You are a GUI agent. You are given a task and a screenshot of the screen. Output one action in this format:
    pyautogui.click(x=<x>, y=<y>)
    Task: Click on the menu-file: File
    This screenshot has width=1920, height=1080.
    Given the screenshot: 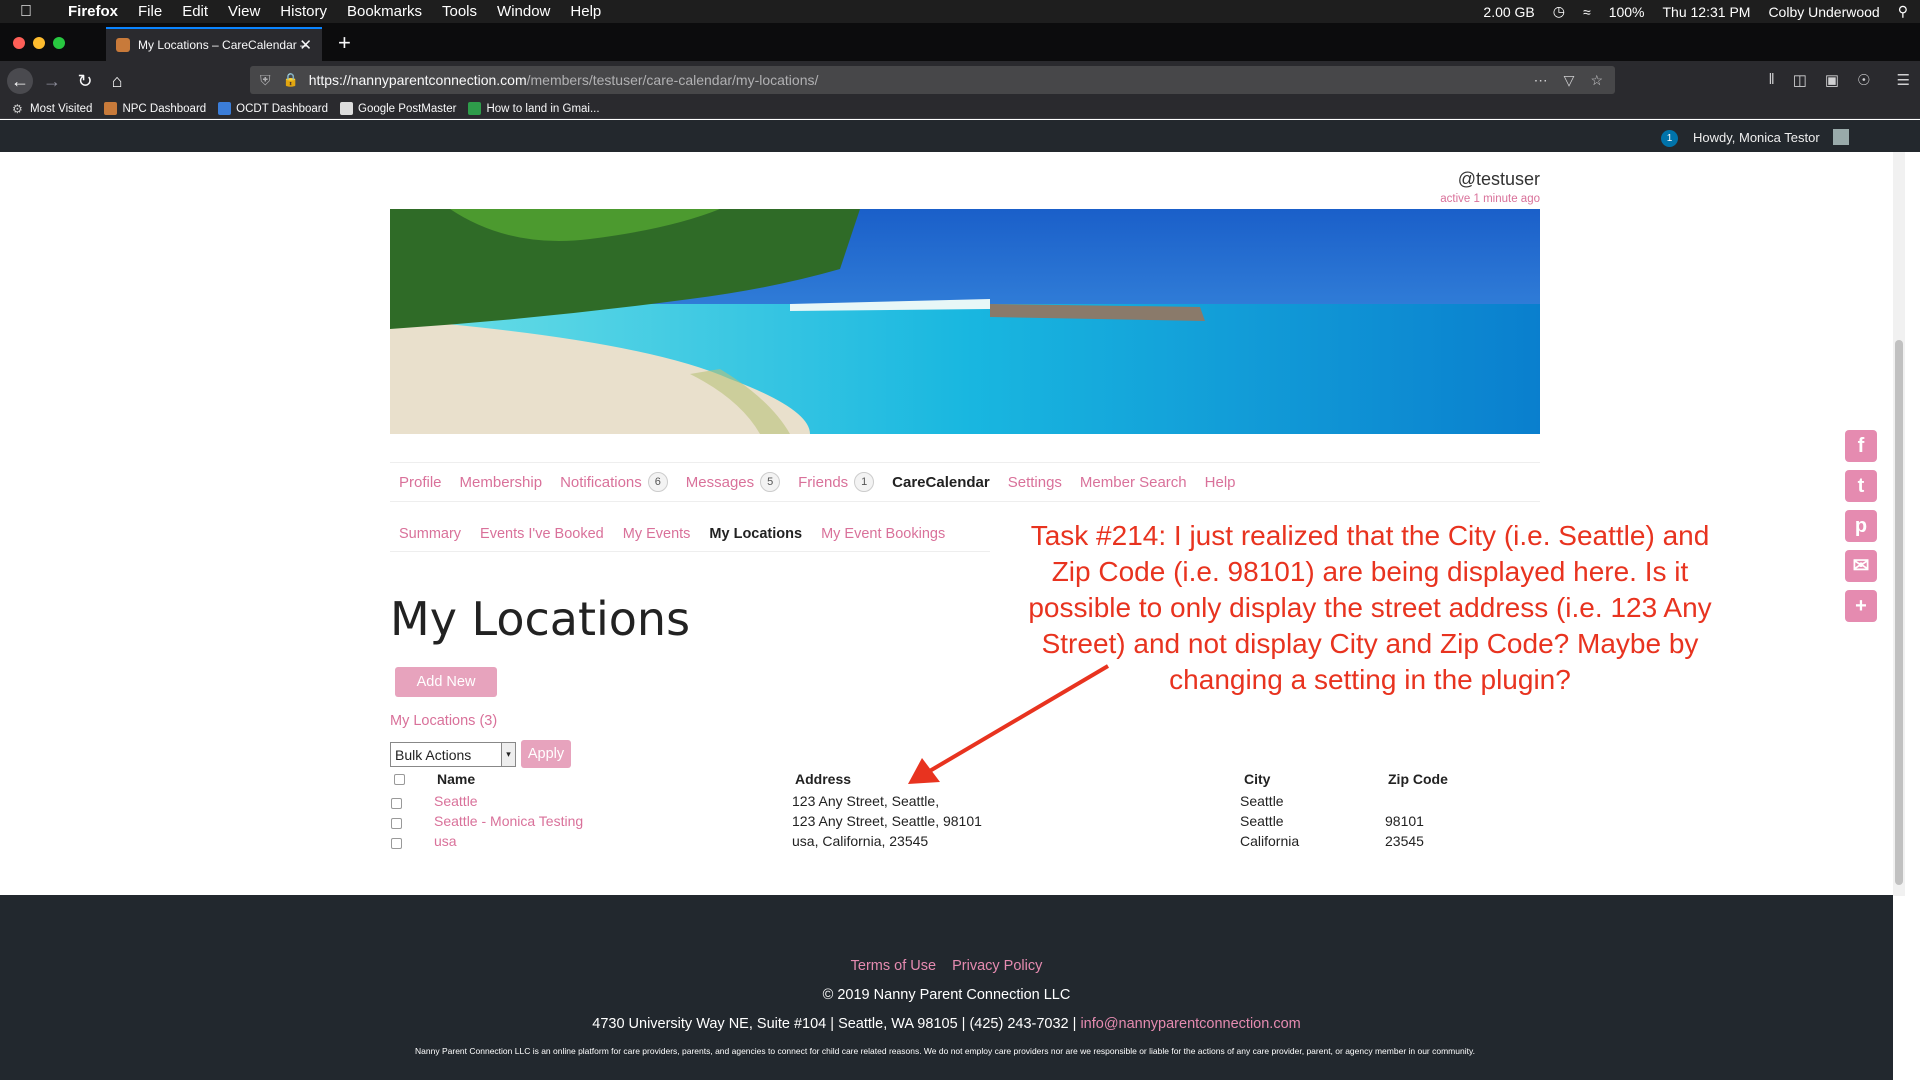 What is the action you would take?
    pyautogui.click(x=150, y=11)
    